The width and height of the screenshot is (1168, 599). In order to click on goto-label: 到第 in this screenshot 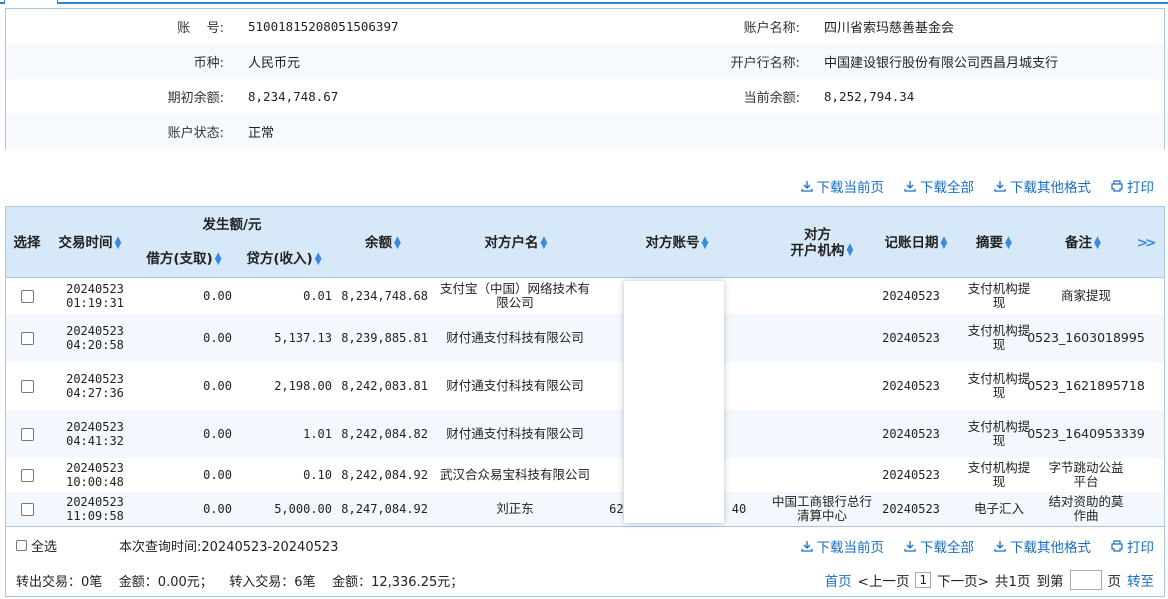, I will do `click(1050, 582)`.